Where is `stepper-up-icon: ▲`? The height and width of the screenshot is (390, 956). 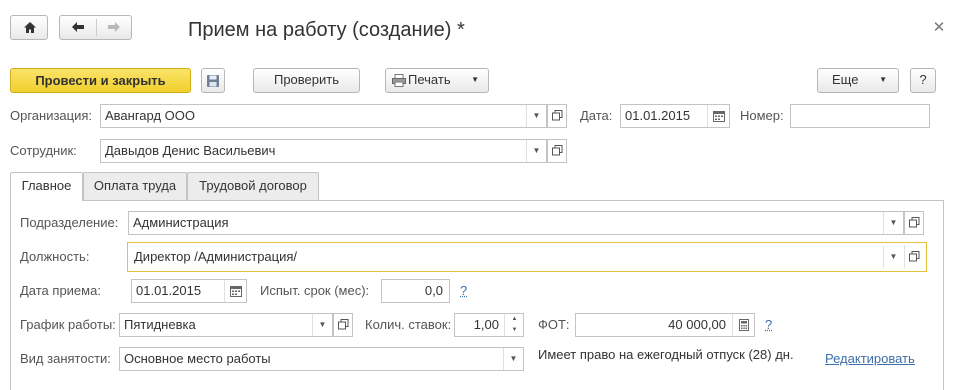
stepper-up-icon: ▲ is located at coordinates (514, 319).